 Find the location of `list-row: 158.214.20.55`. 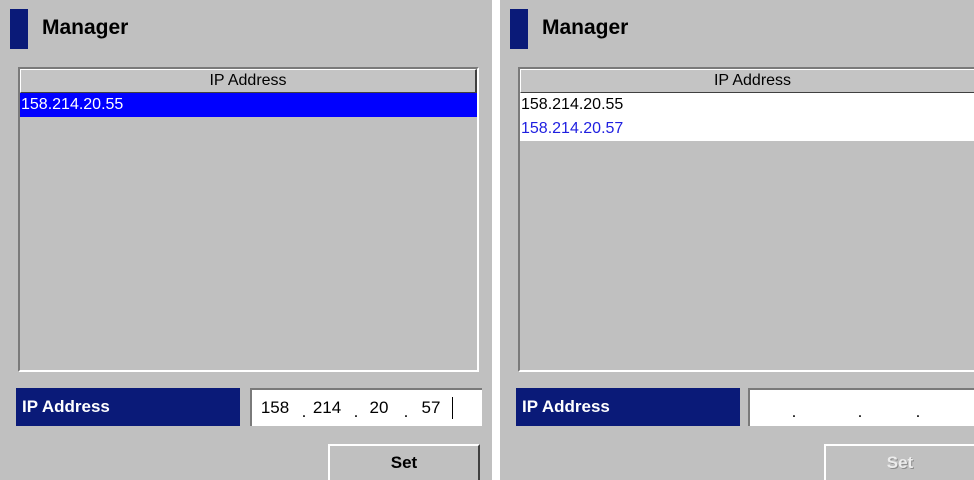

list-row: 158.214.20.55 is located at coordinates (747, 105).